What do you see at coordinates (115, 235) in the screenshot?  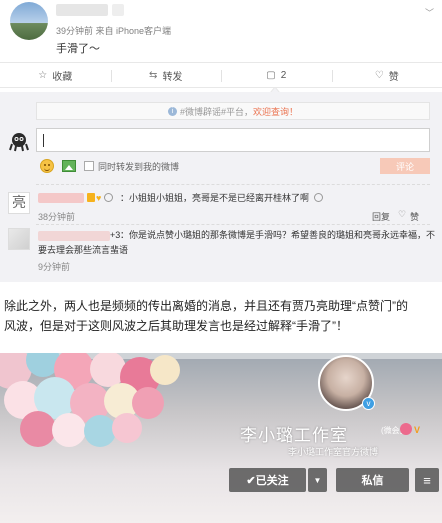 I see `commenter-name-suffix: +3` at bounding box center [115, 235].